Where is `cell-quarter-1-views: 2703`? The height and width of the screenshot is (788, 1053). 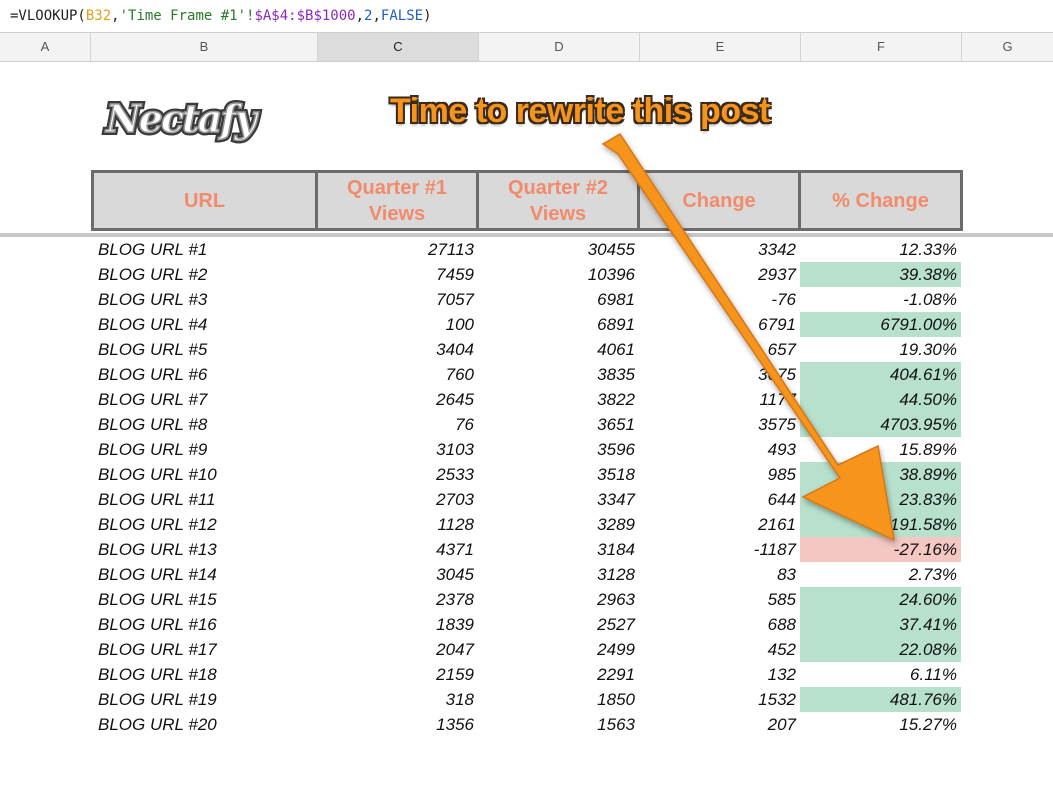
cell-quarter-1-views: 2703 is located at coordinates (397, 499).